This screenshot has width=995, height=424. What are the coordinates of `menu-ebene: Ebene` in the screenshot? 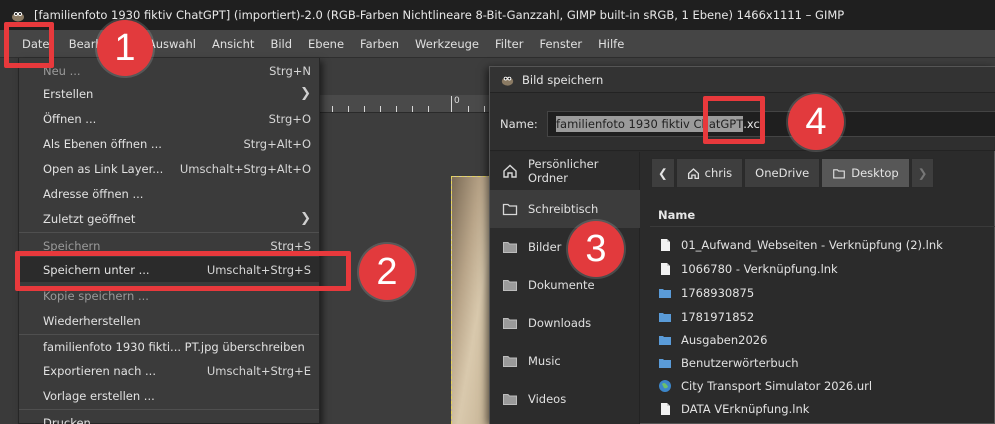 It's located at (326, 44).